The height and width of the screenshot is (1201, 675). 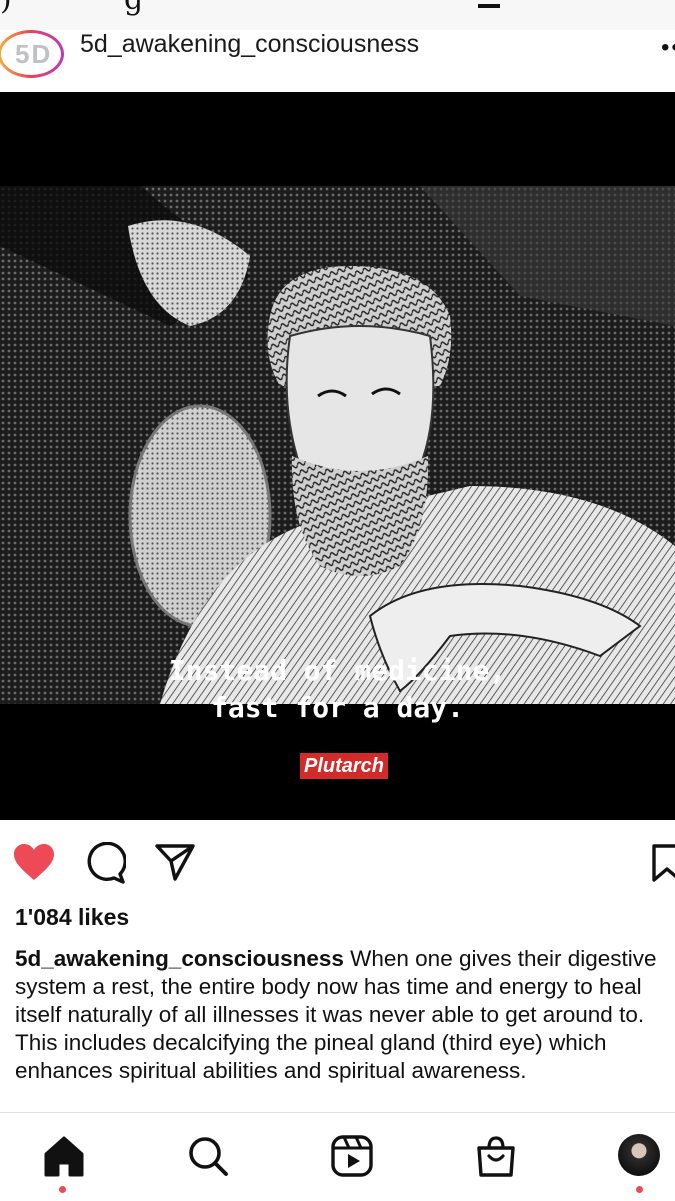 What do you see at coordinates (133, 8) in the screenshot?
I see `cutoff-glyph: g` at bounding box center [133, 8].